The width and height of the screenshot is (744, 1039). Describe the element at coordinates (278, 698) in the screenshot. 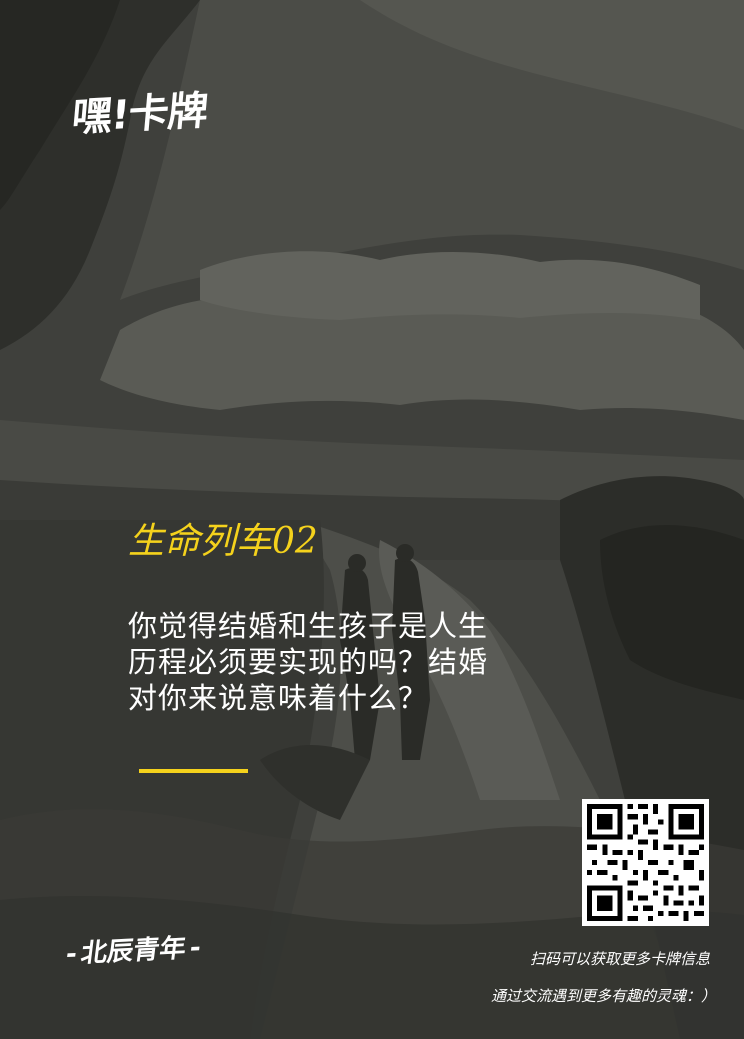

I see `question-line-3: 对你来说意味着什么？` at that location.